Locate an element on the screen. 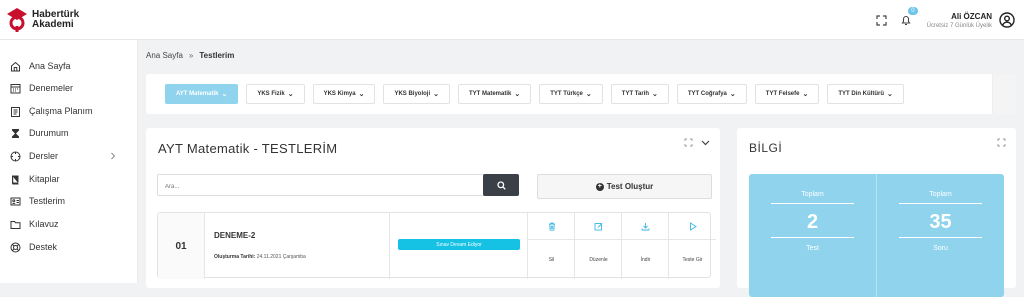 Image resolution: width=1024 pixels, height=297 pixels. download-icon is located at coordinates (645, 226).